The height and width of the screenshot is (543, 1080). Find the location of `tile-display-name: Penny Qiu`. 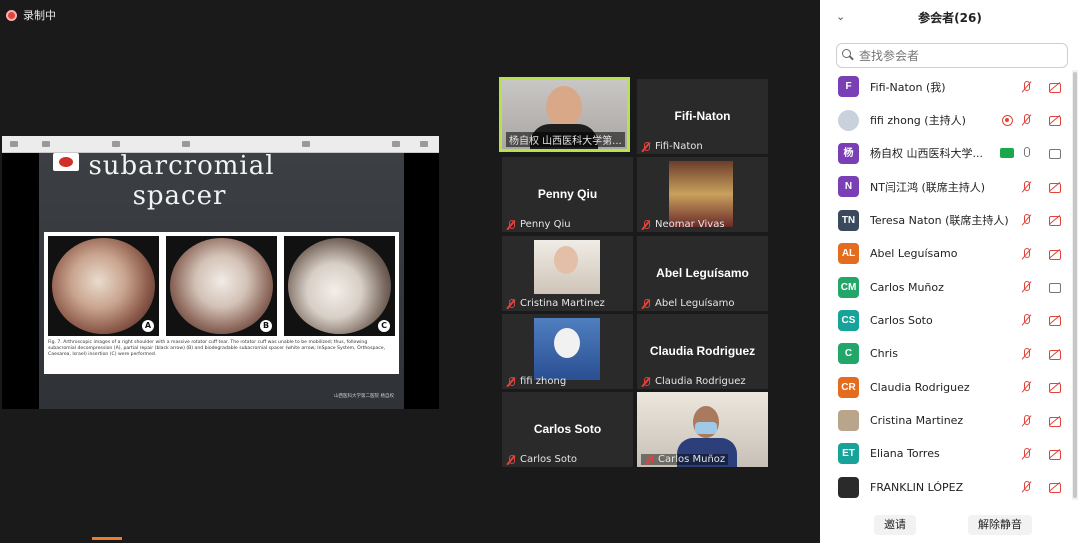

tile-display-name: Penny Qiu is located at coordinates (567, 194).